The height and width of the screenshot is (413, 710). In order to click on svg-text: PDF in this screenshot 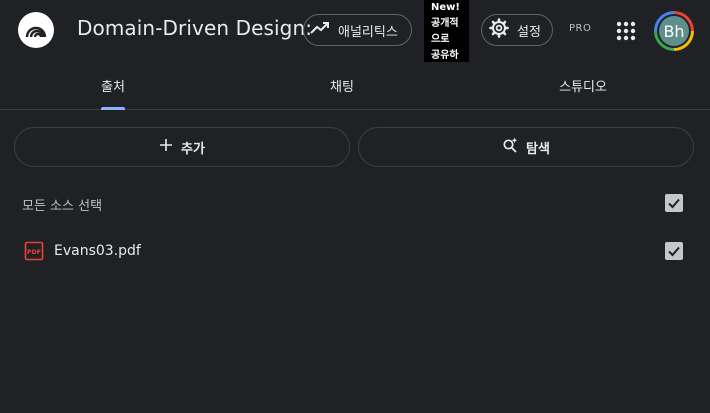, I will do `click(34, 252)`.